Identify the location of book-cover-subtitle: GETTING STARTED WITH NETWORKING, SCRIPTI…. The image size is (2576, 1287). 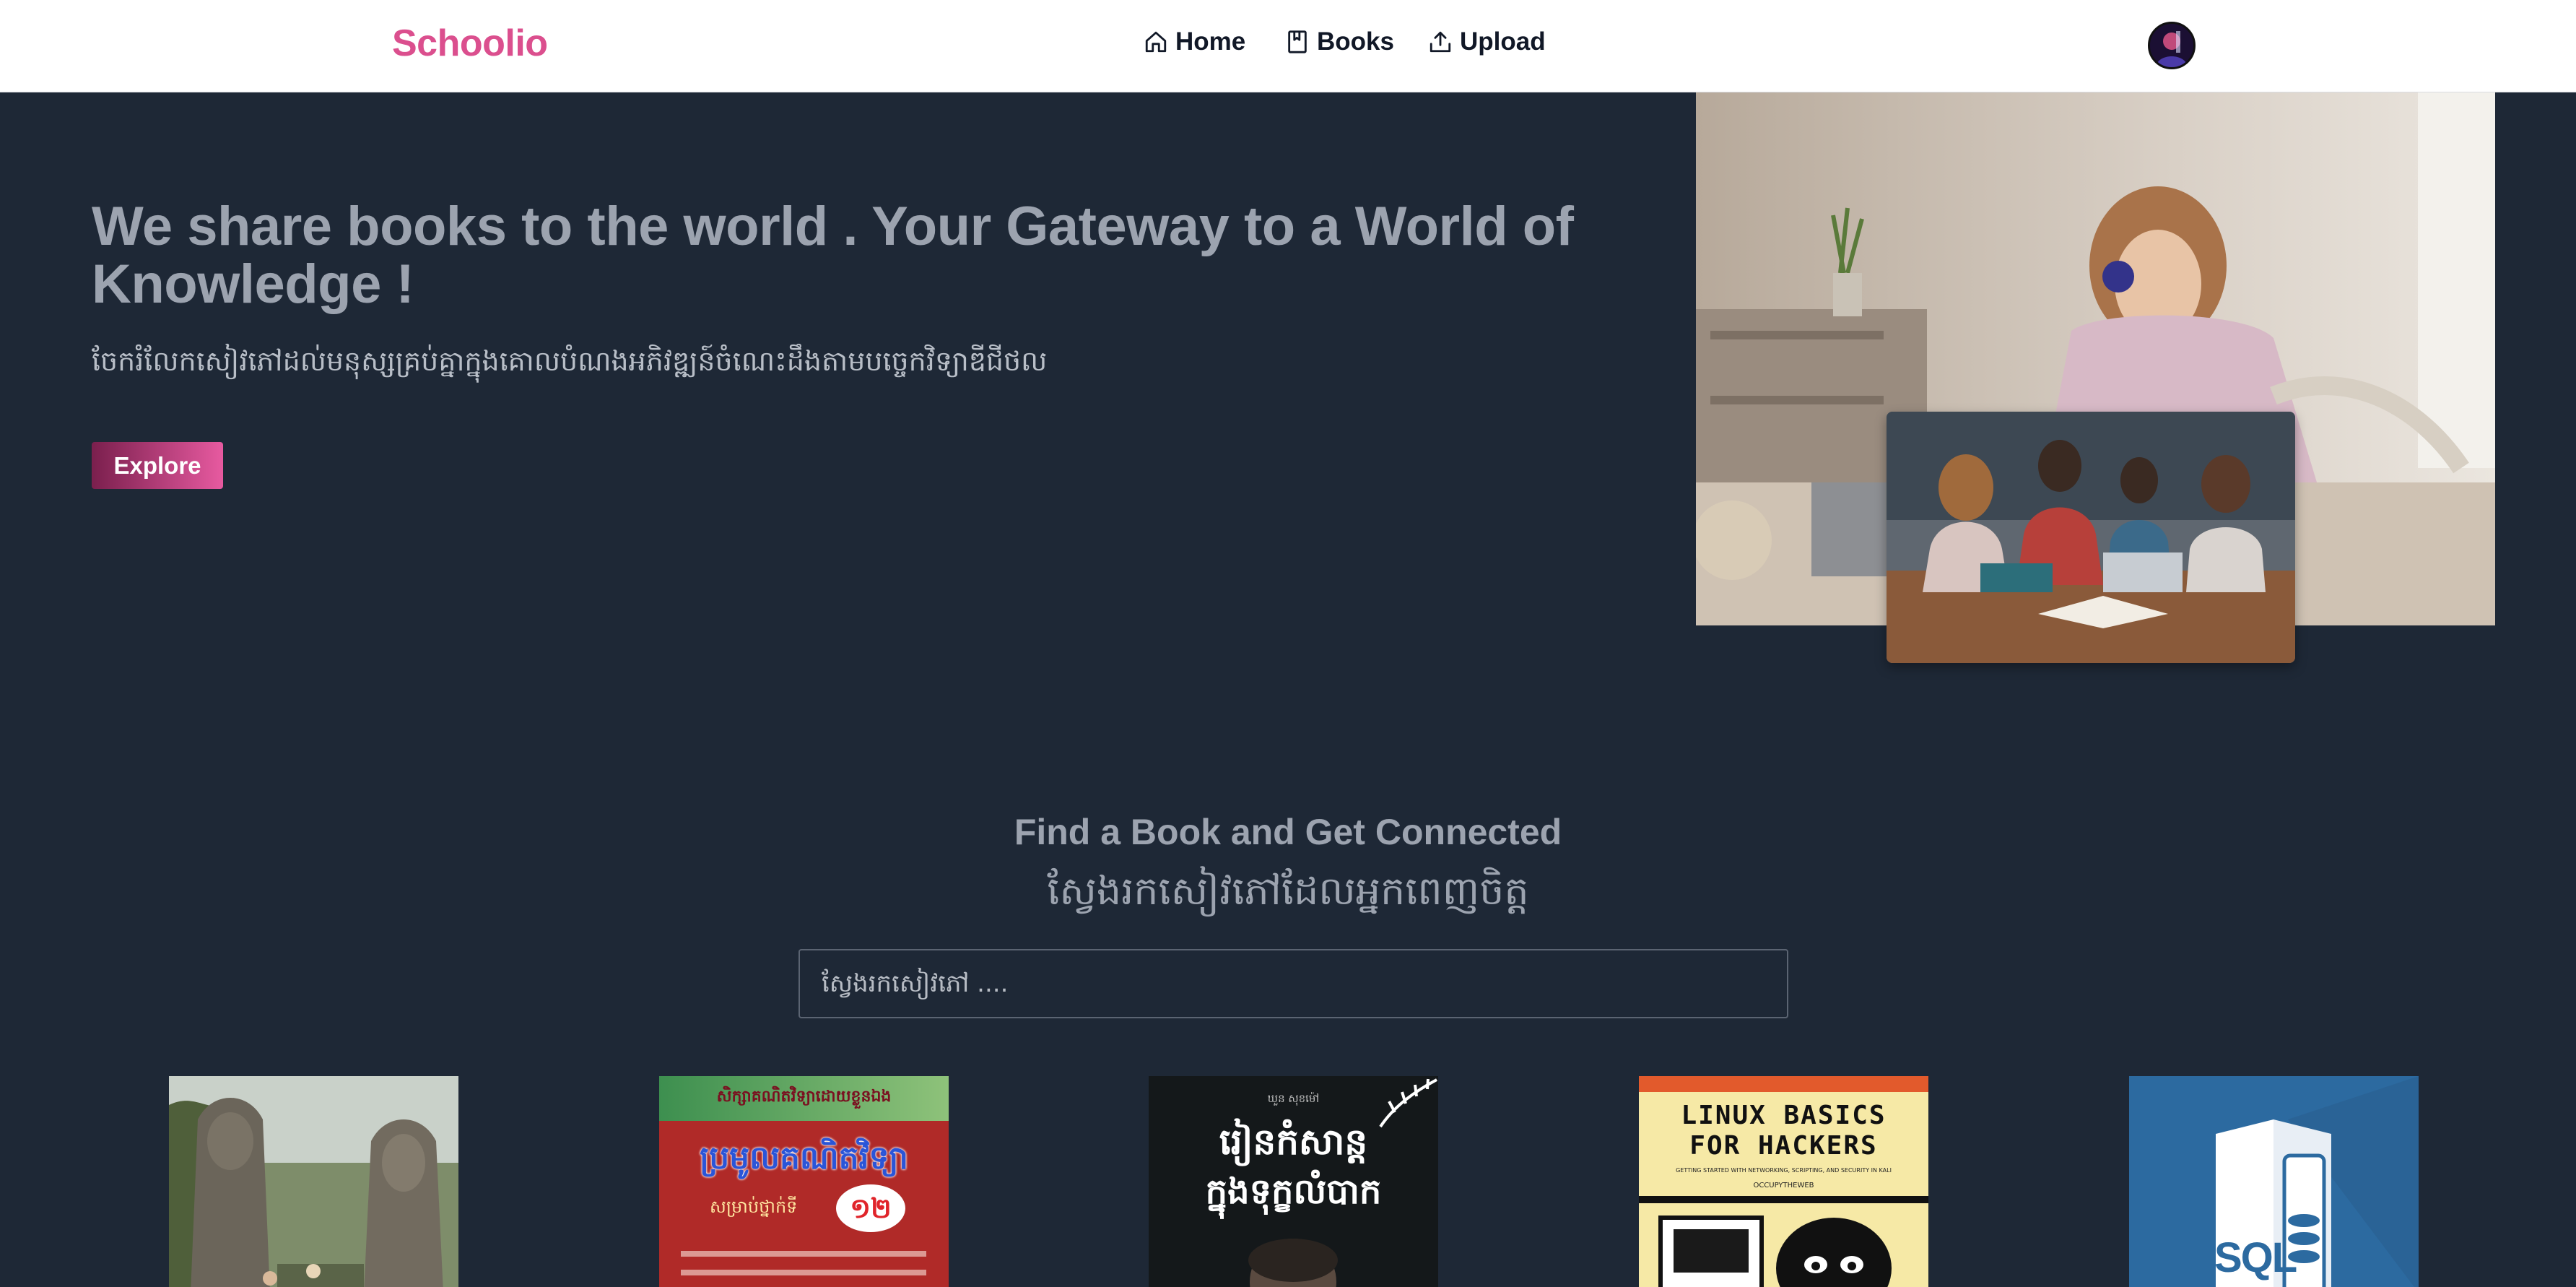
(1784, 1170).